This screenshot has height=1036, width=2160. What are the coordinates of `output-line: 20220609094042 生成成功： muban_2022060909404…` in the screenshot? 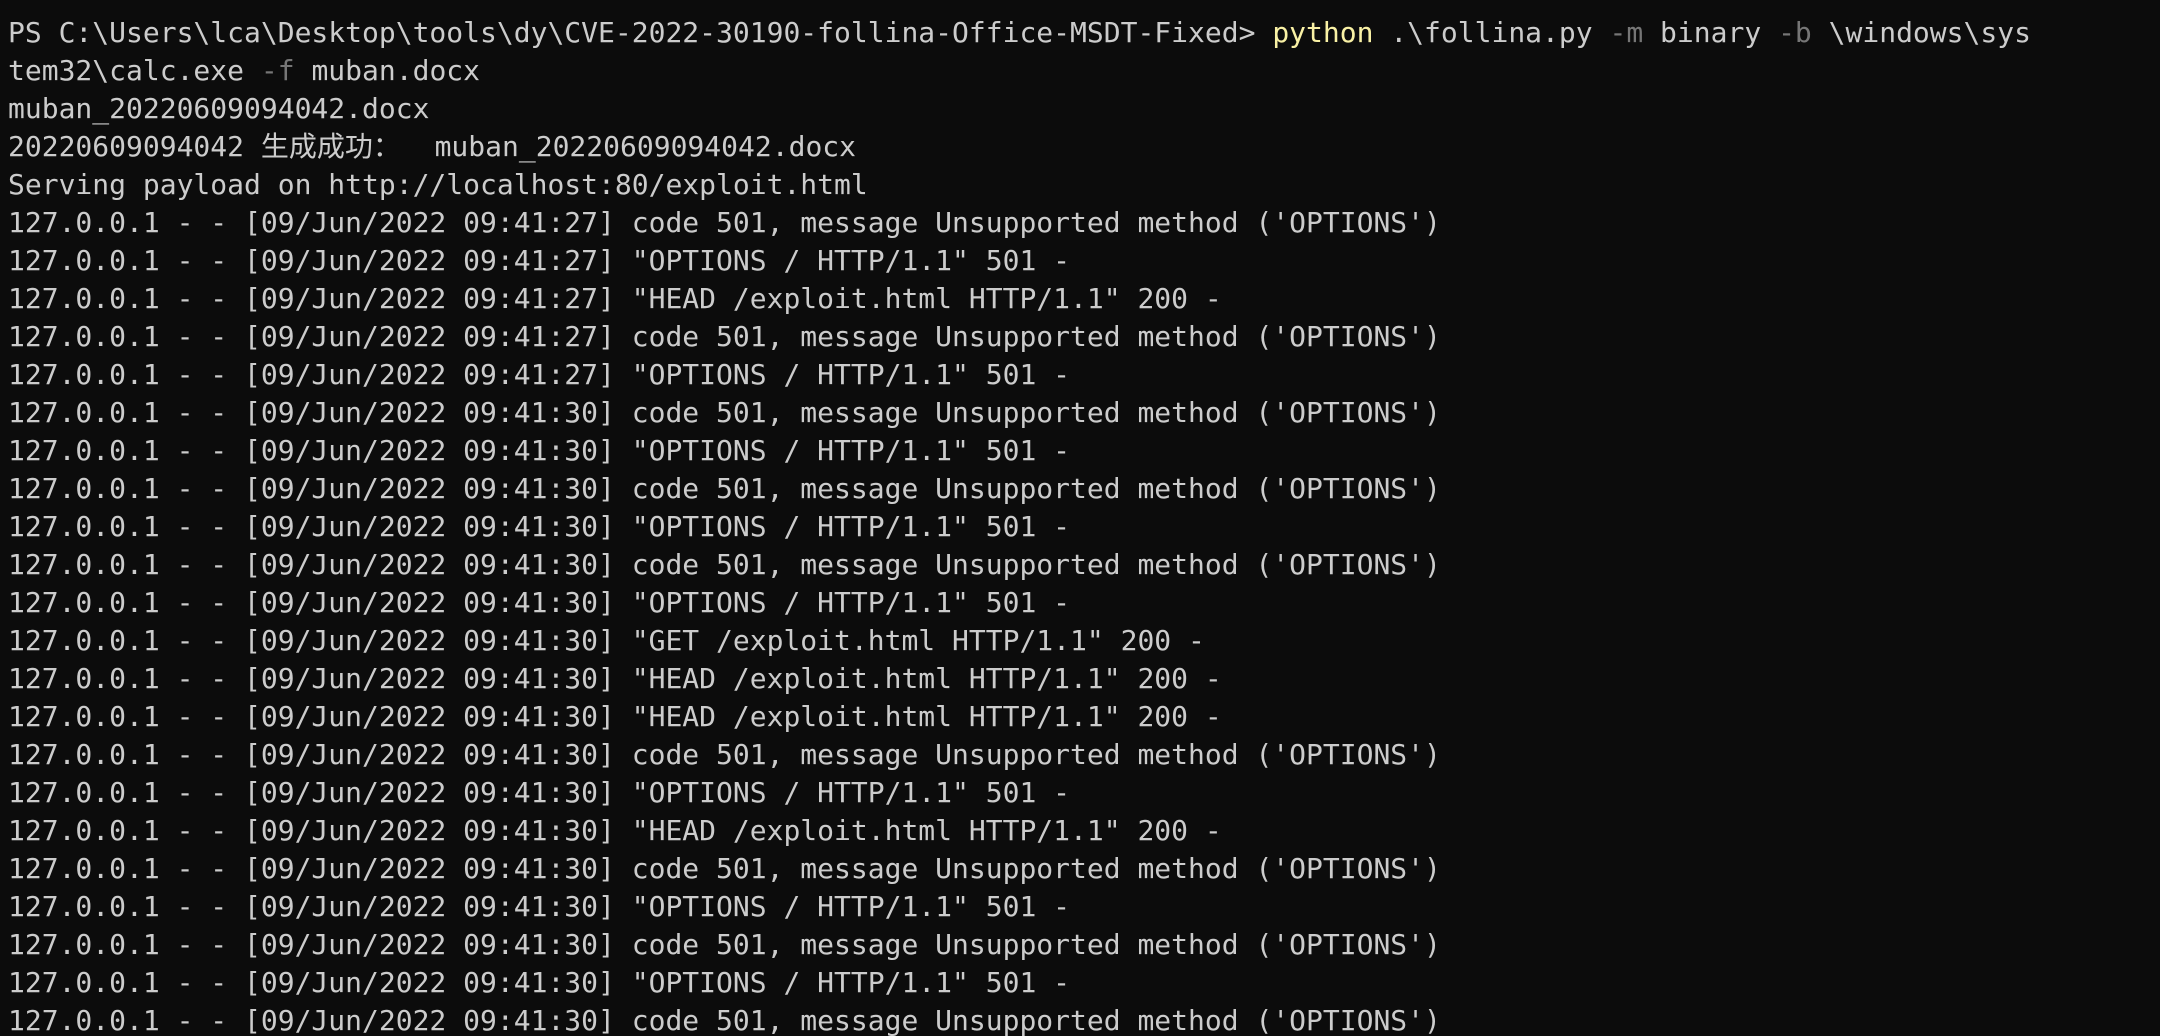 It's located at (432, 146).